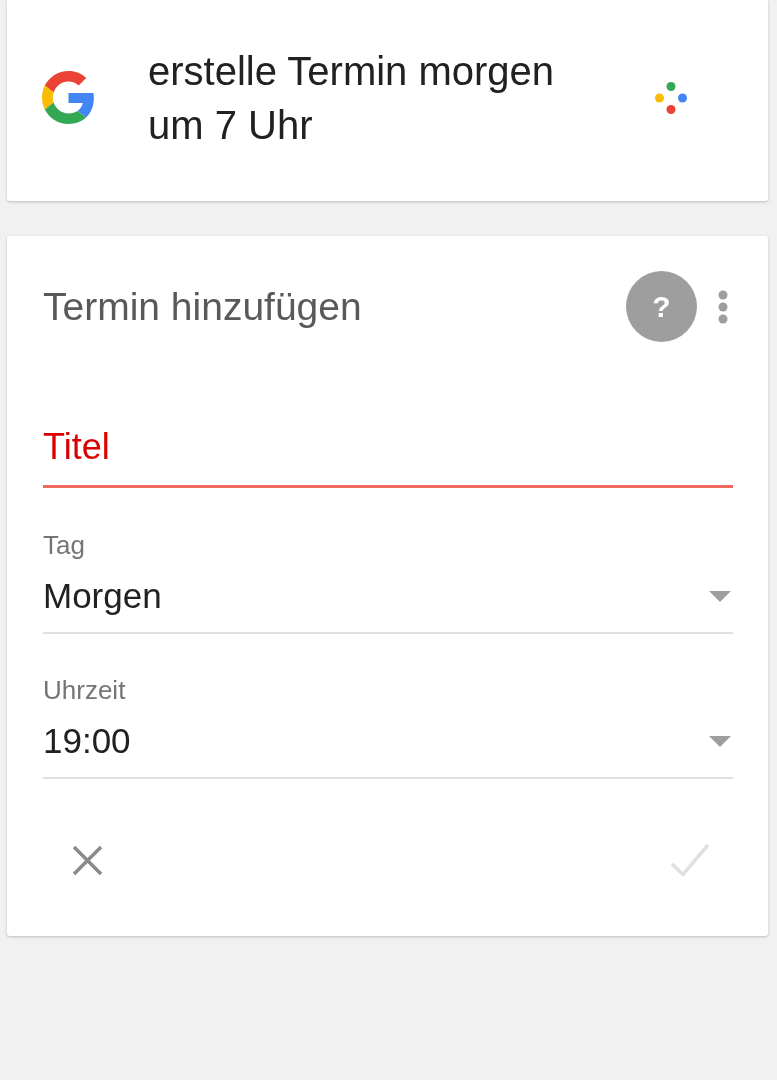 Image resolution: width=777 pixels, height=1080 pixels. What do you see at coordinates (64, 545) in the screenshot?
I see `field-label: Tag` at bounding box center [64, 545].